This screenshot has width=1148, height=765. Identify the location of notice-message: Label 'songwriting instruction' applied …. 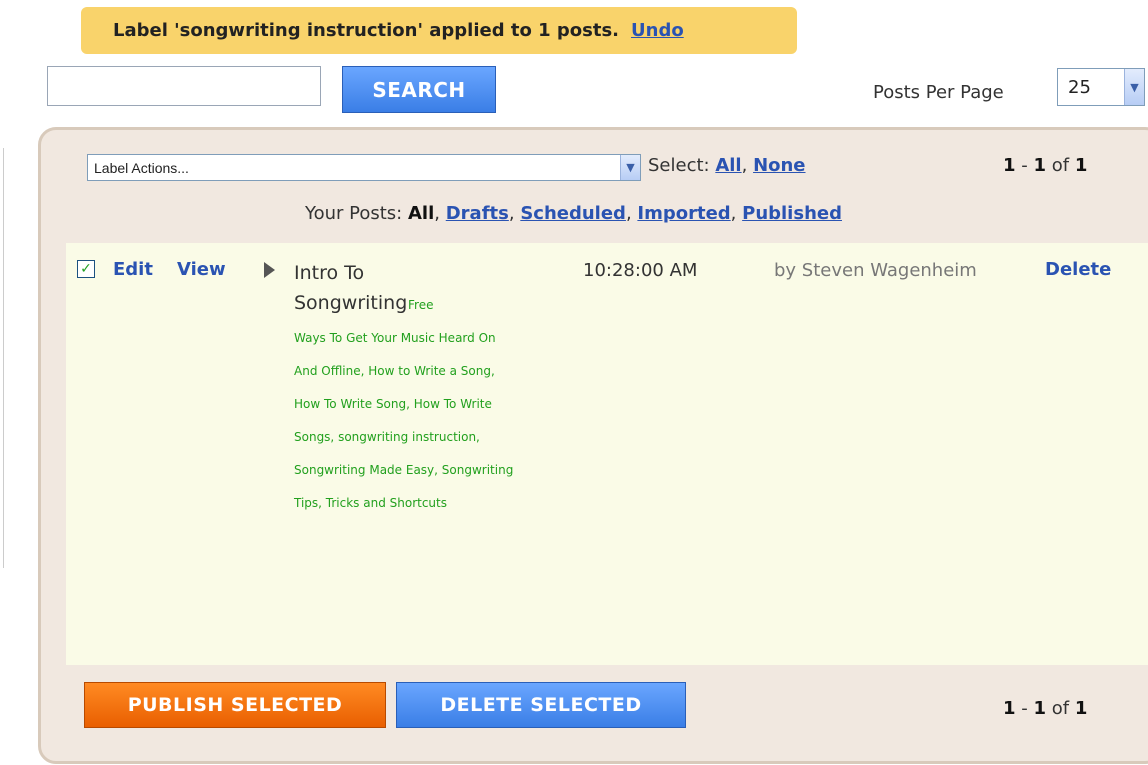
(366, 30).